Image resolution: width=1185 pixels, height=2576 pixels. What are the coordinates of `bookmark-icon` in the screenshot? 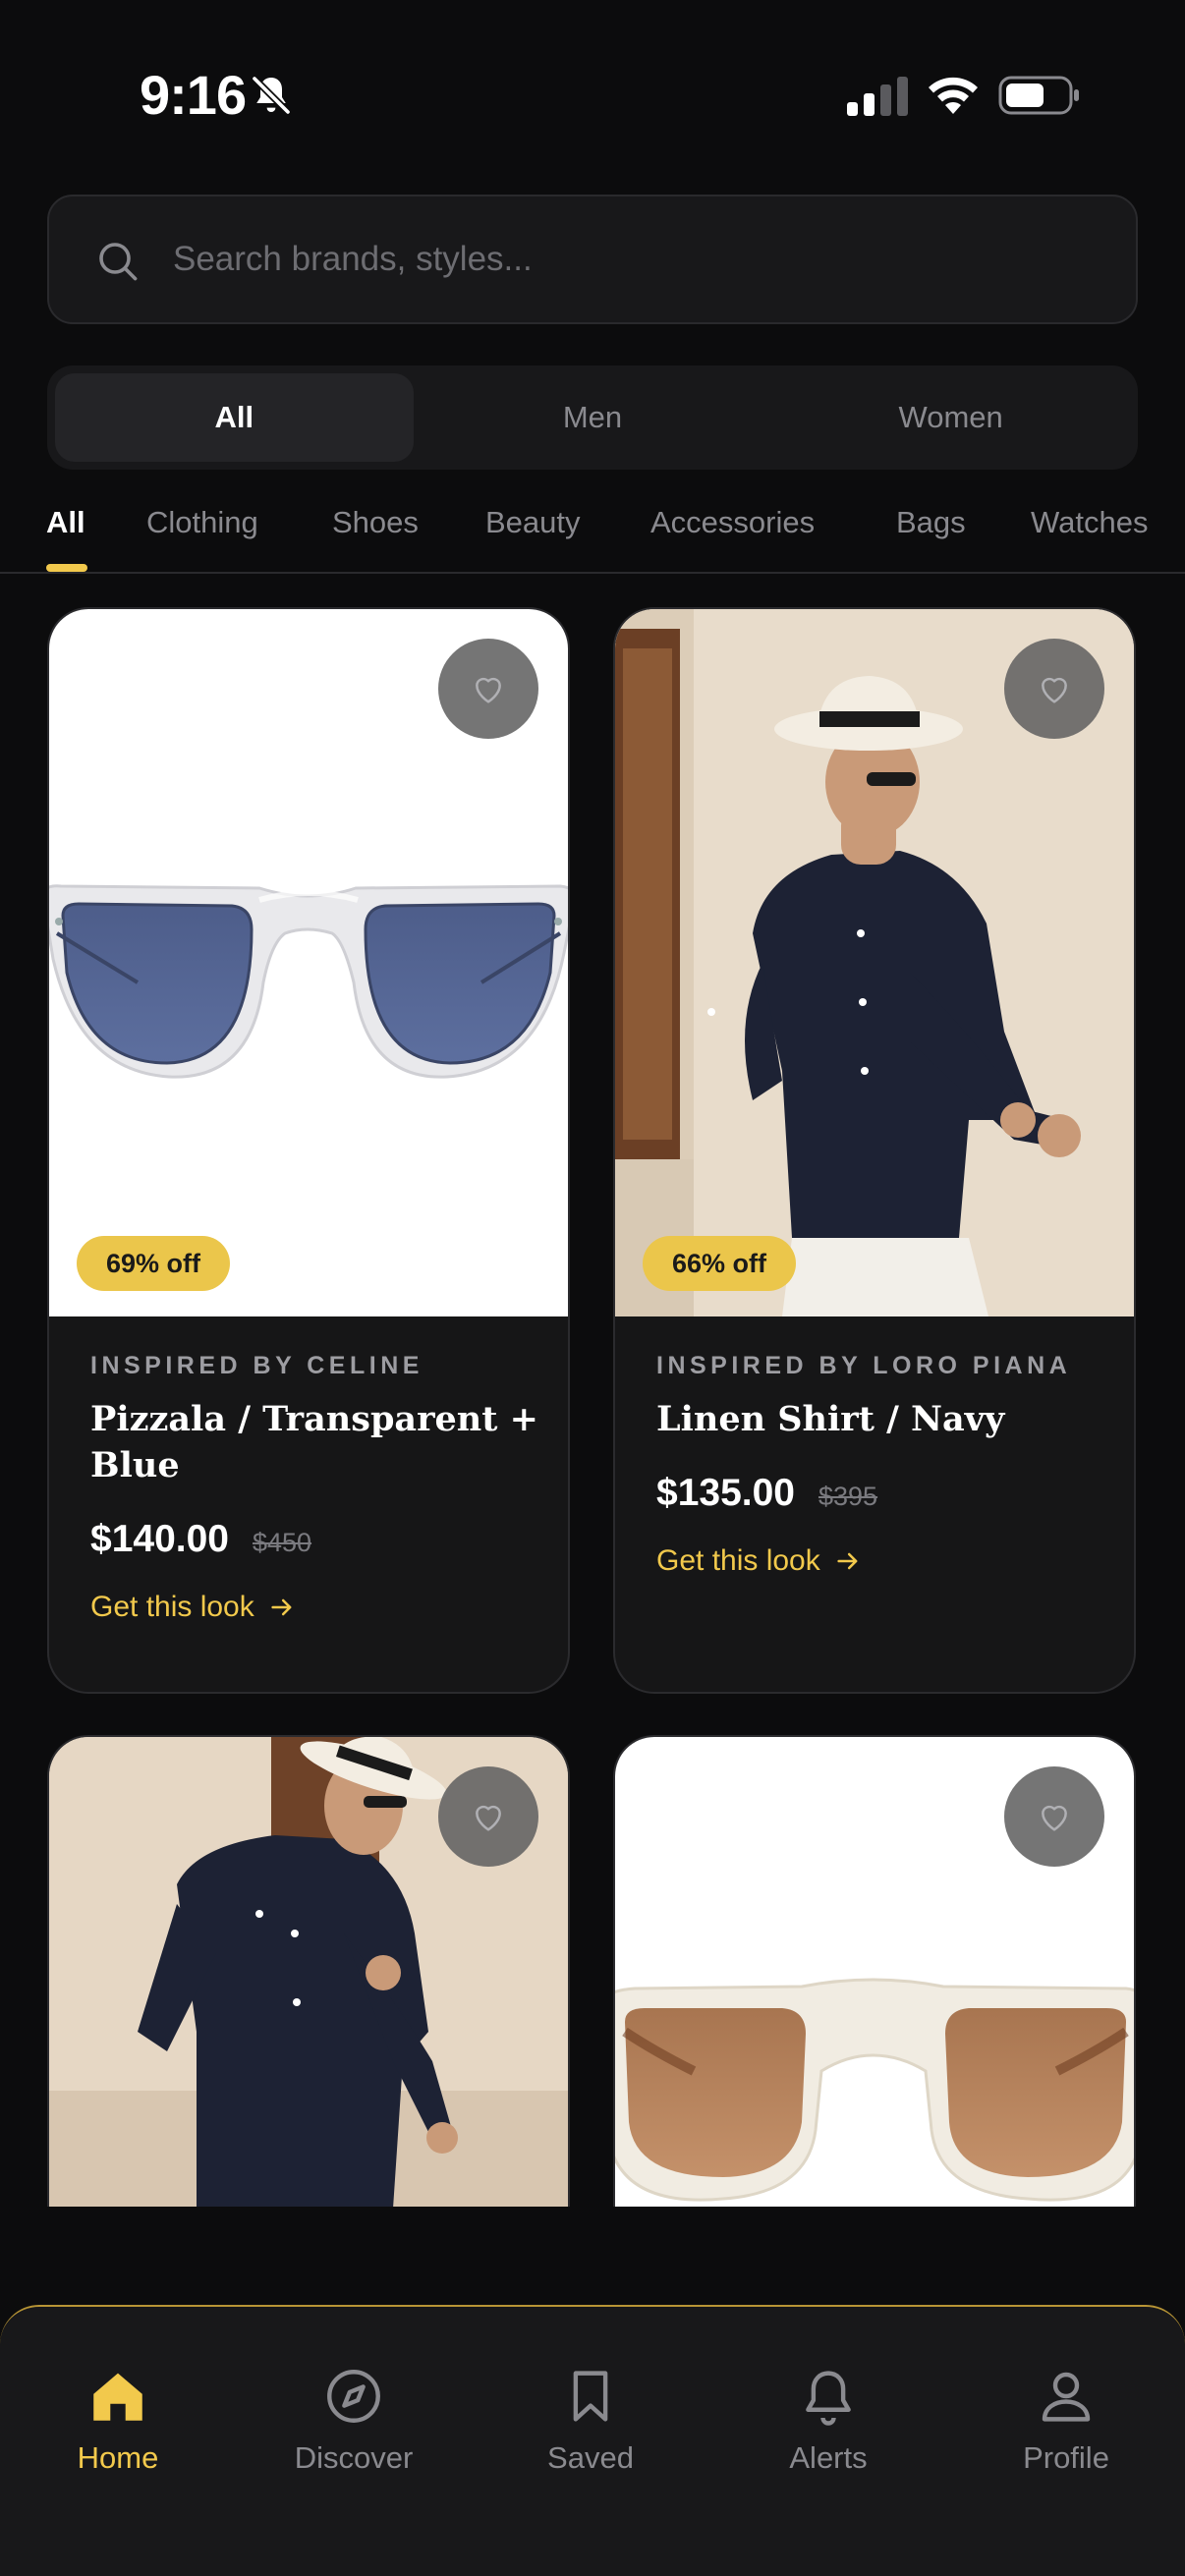 It's located at (591, 2396).